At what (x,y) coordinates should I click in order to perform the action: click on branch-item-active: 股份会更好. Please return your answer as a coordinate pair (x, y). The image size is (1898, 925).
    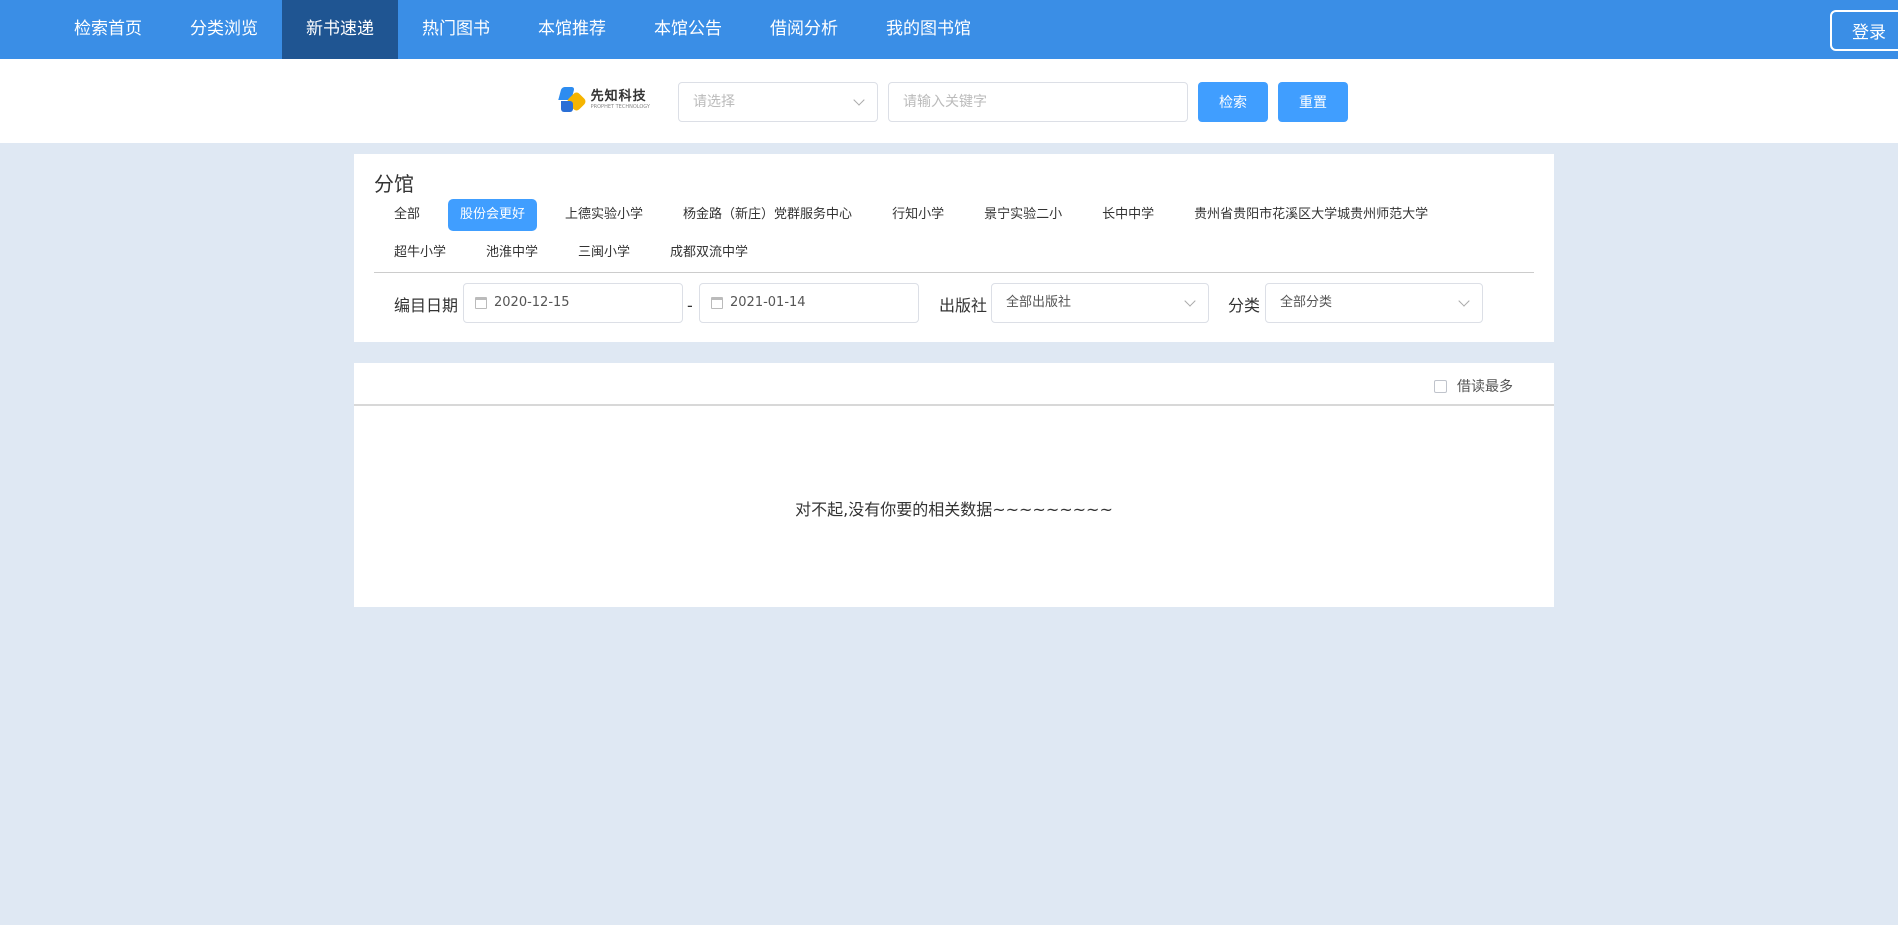
    Looking at the image, I should click on (493, 215).